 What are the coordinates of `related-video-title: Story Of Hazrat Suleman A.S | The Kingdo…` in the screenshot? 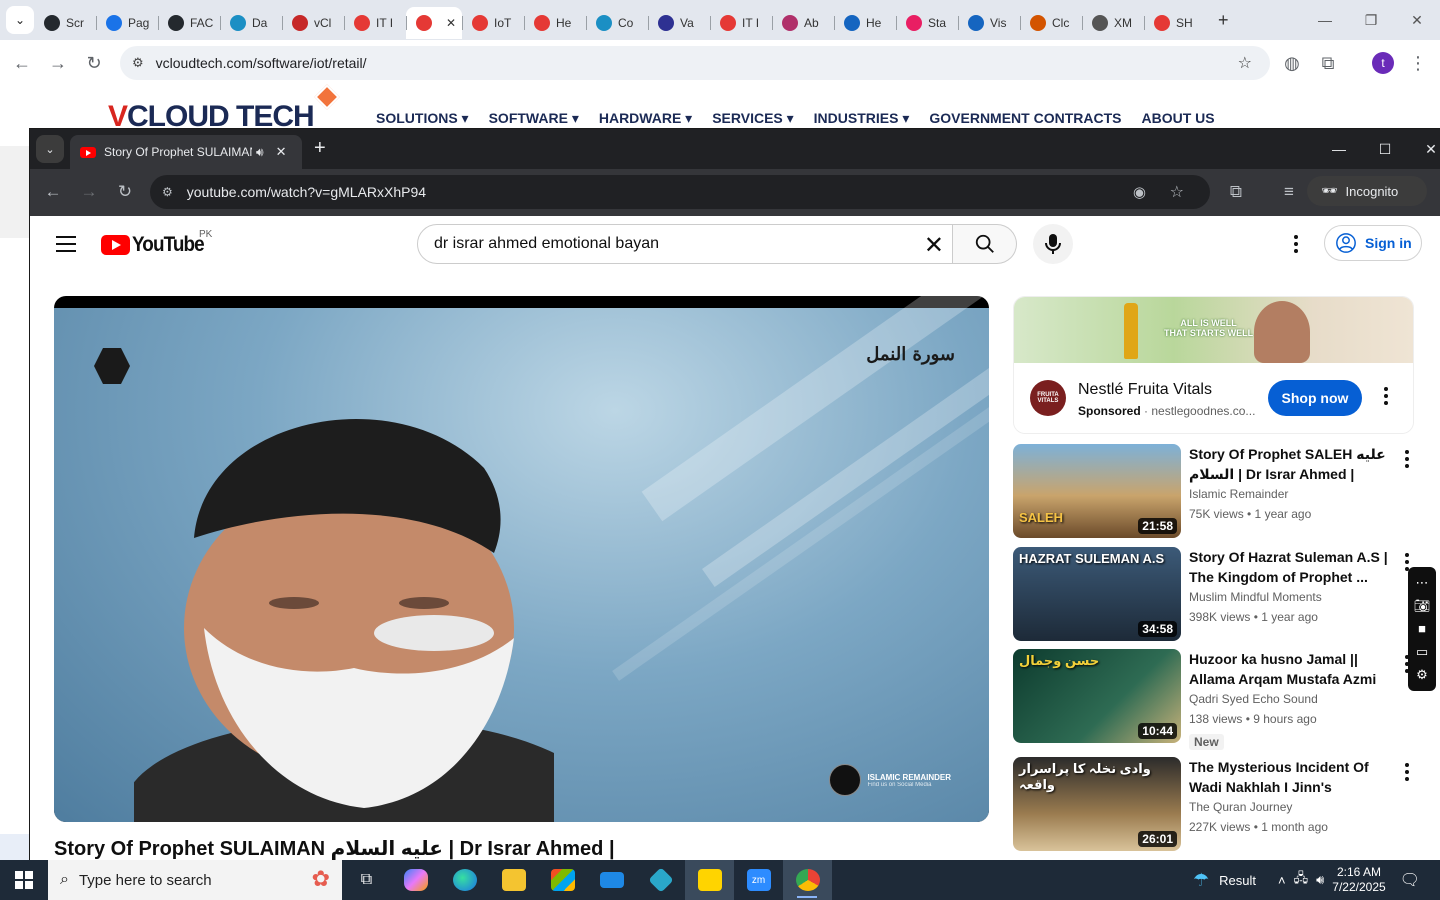 It's located at (1289, 567).